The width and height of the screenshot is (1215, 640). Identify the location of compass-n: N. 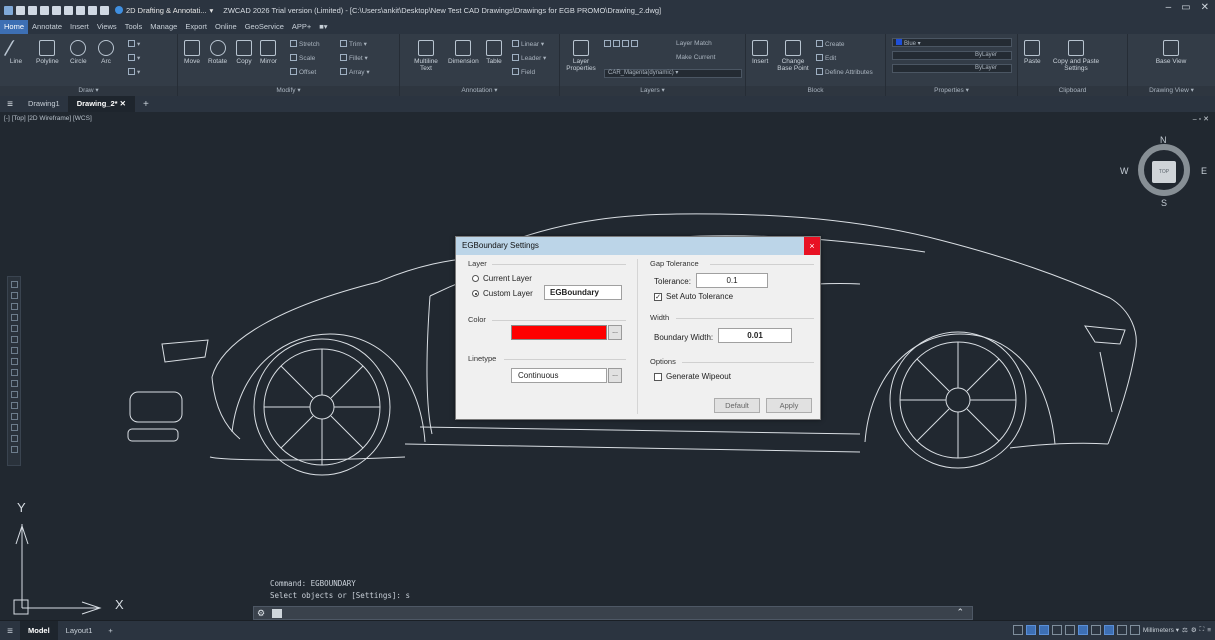
(1163, 140).